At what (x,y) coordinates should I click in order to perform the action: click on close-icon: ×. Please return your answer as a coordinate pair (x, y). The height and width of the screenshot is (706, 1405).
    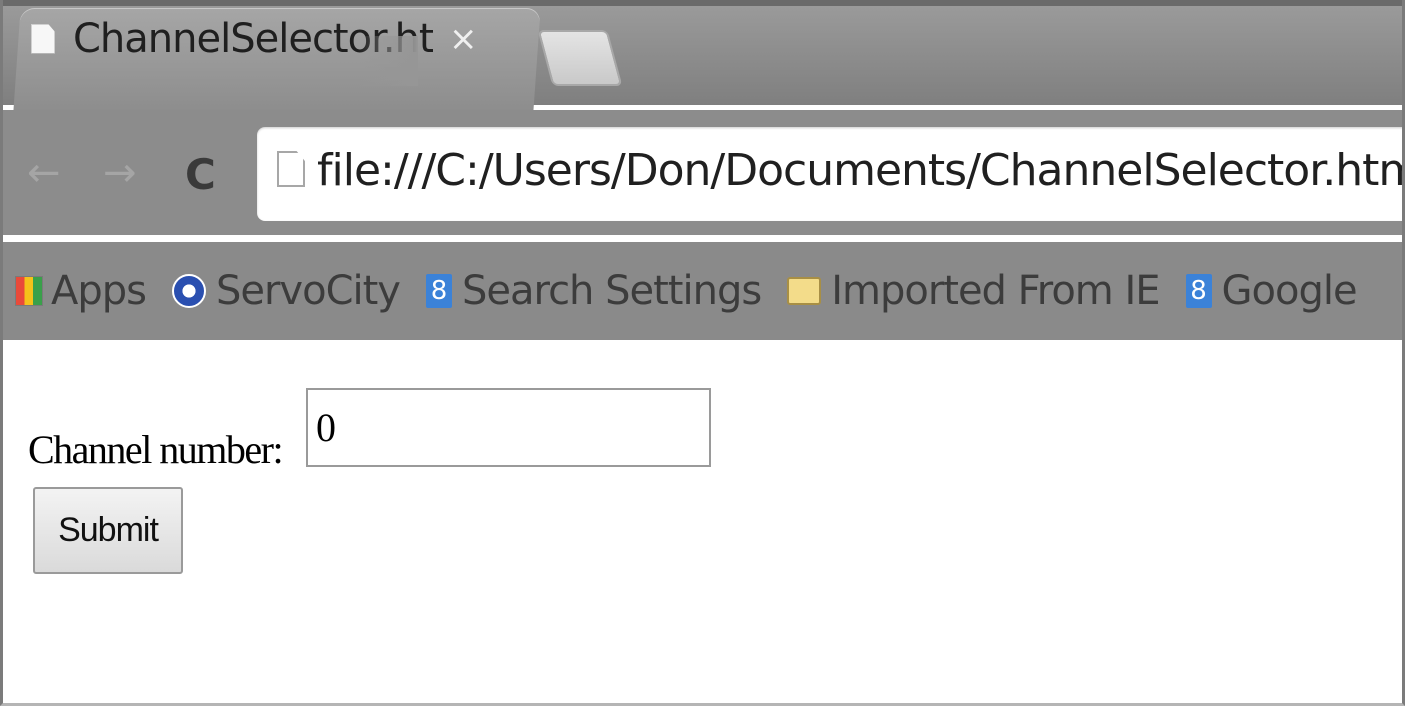
    Looking at the image, I should click on (463, 39).